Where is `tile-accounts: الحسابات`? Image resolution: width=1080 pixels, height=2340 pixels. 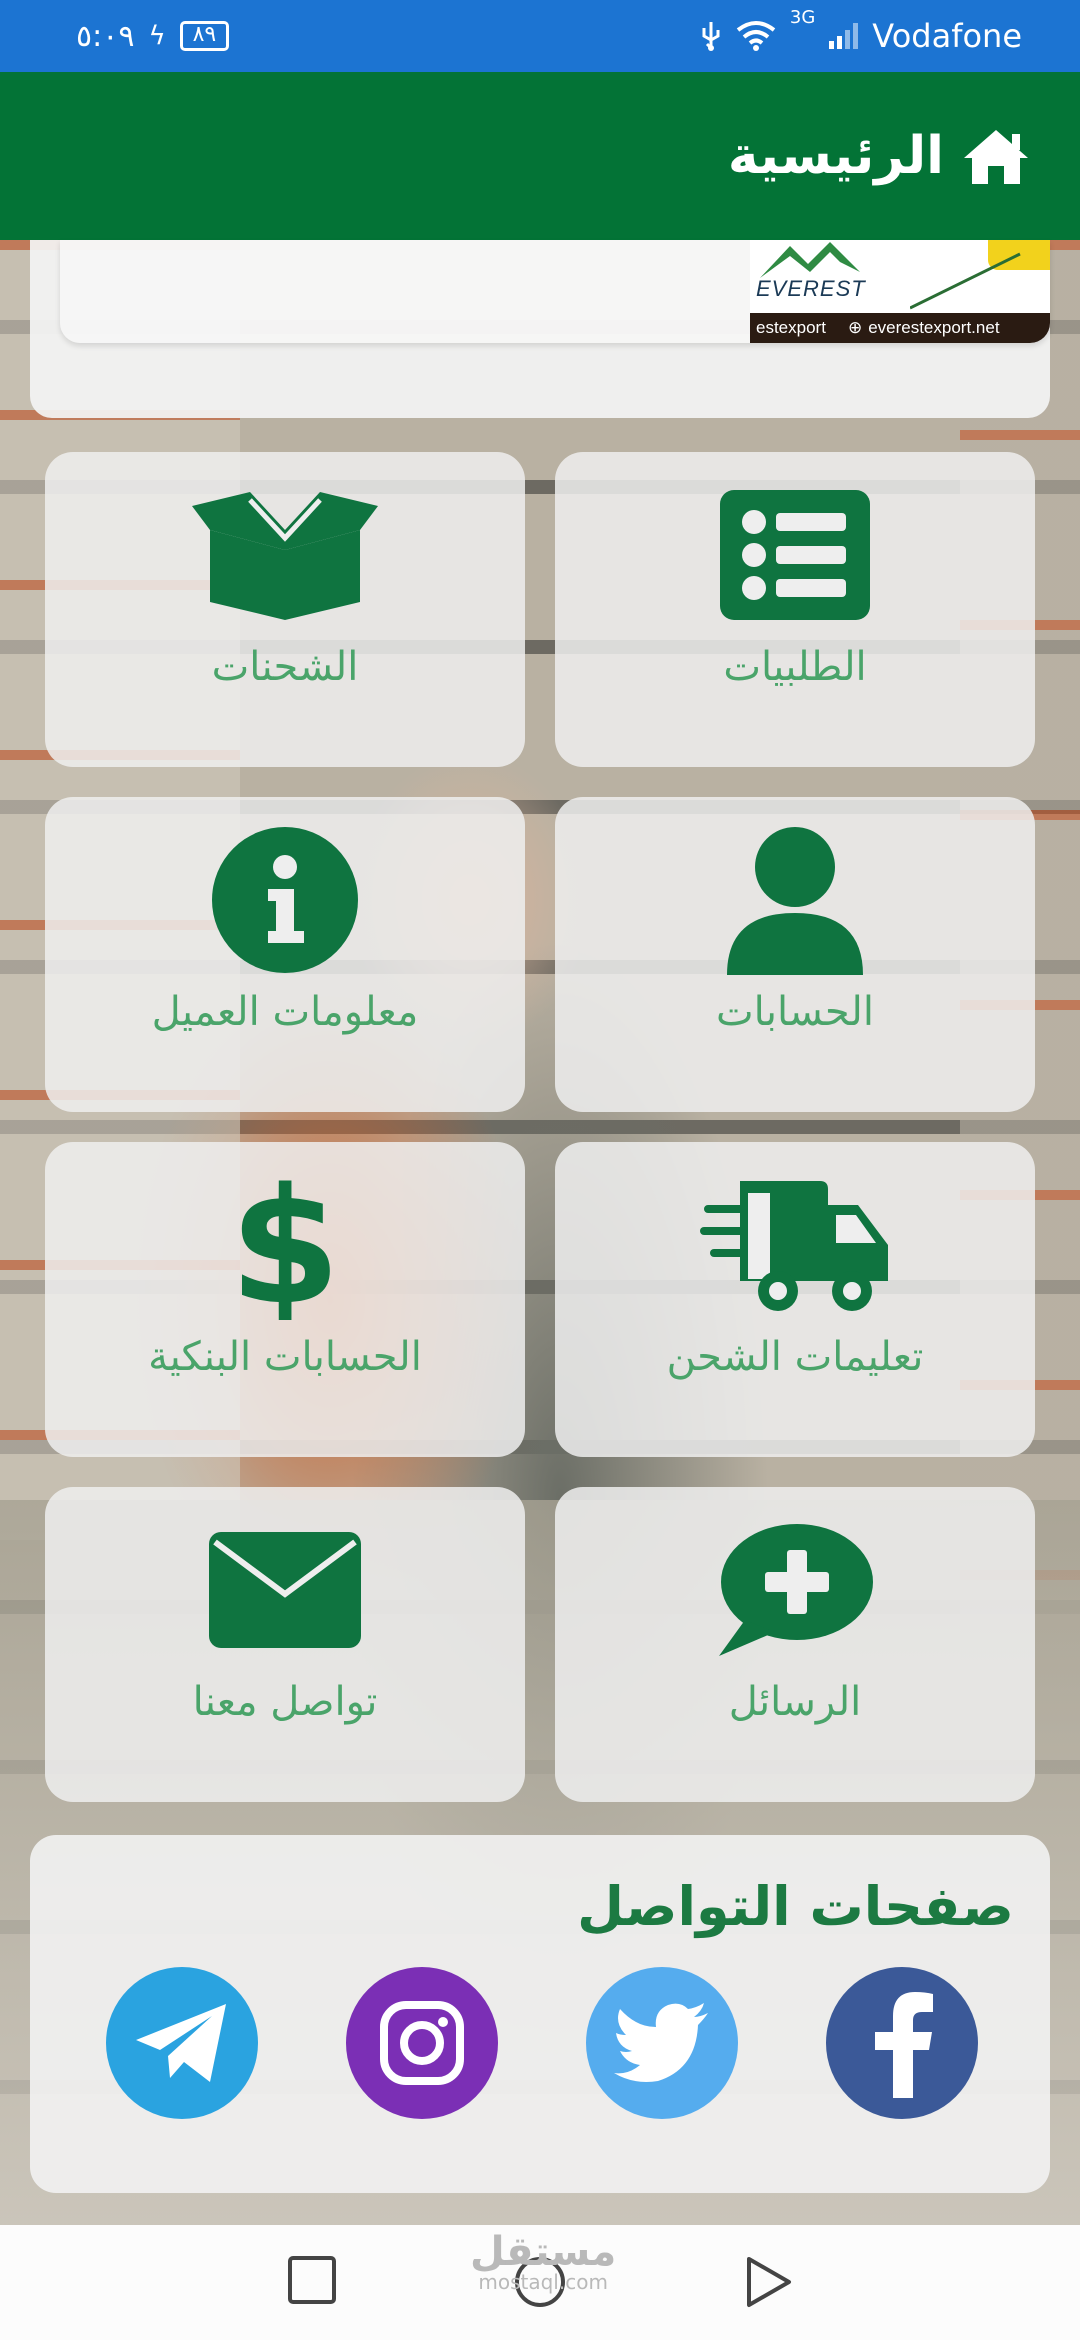 tile-accounts: الحسابات is located at coordinates (795, 954).